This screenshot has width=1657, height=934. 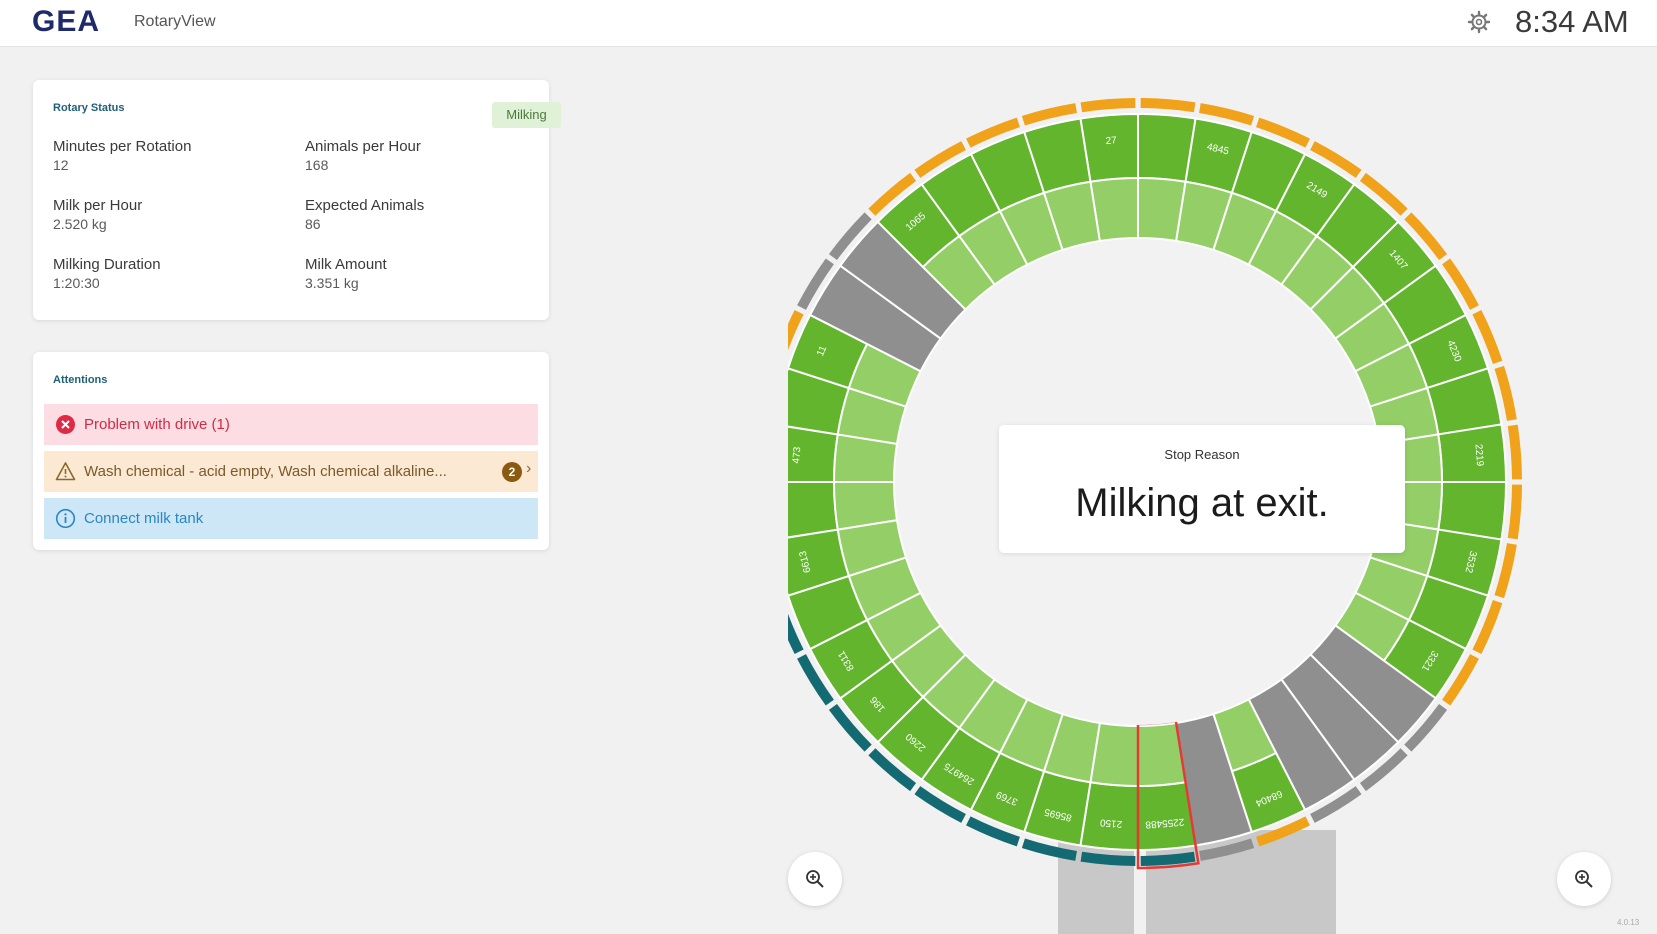 What do you see at coordinates (107, 264) in the screenshot?
I see `stat-label: Milking Duration` at bounding box center [107, 264].